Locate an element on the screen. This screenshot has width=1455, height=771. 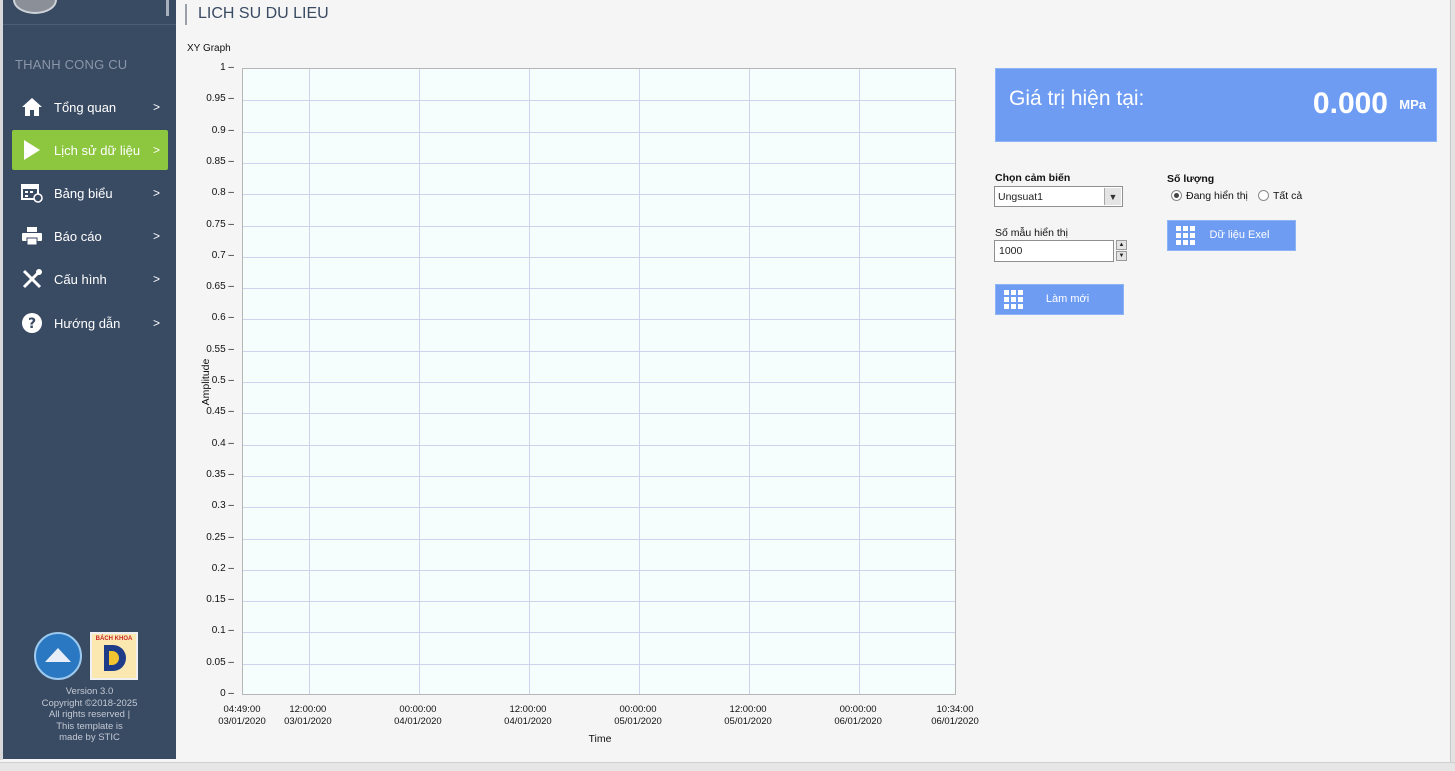
template-text: This template is is located at coordinates (89, 726).